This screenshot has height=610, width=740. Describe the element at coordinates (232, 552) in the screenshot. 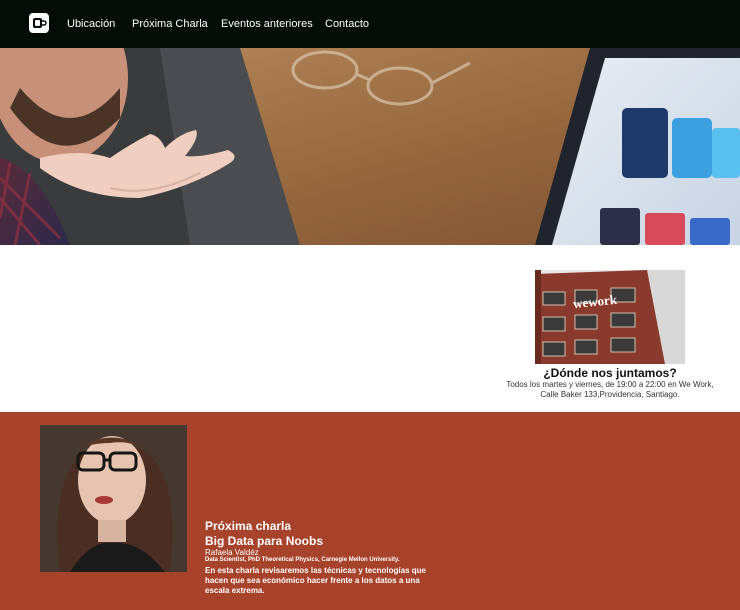

I see `speaker-name: Rafaela Valdéz` at that location.